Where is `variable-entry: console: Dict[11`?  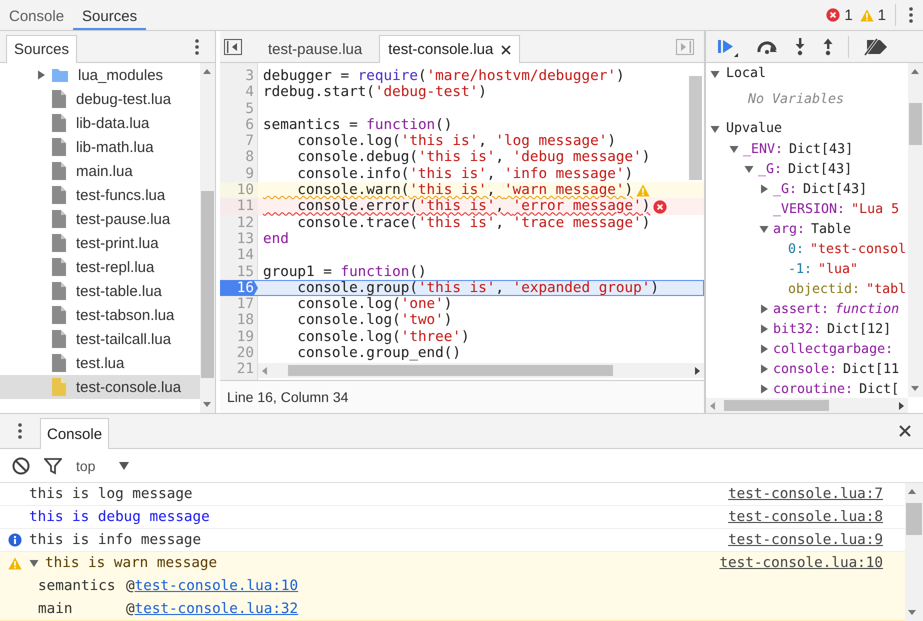 variable-entry: console: Dict[11 is located at coordinates (836, 369).